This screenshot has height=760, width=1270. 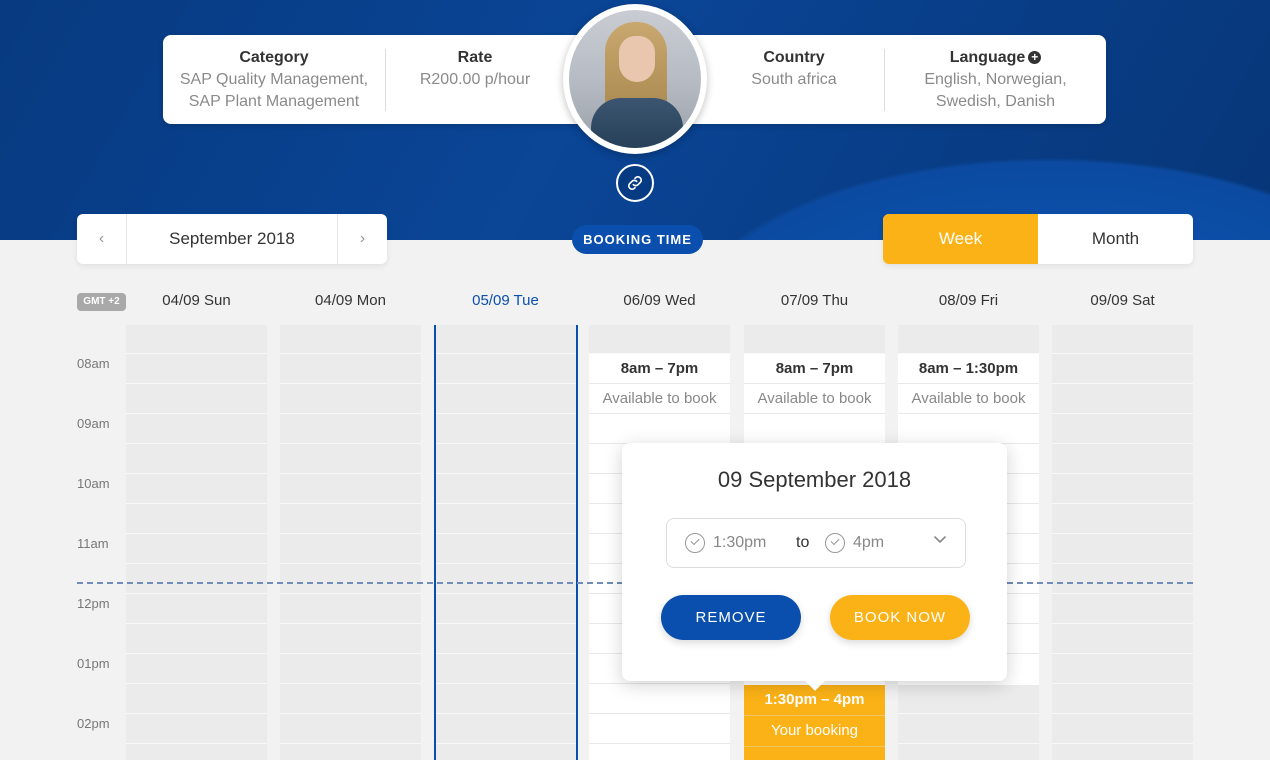 What do you see at coordinates (659, 300) in the screenshot?
I see `day-header-wed: 06/09 Wed` at bounding box center [659, 300].